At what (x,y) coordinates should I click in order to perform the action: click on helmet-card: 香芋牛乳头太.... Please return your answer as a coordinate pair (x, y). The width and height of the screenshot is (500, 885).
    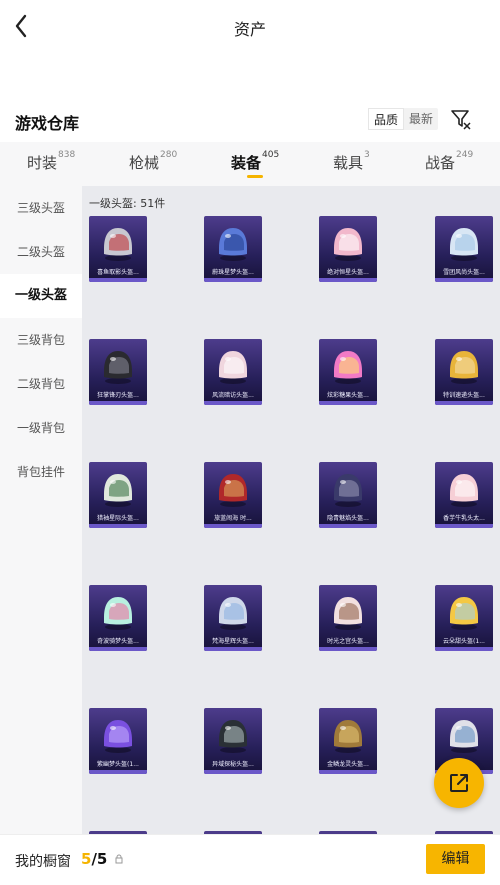
    Looking at the image, I should click on (464, 495).